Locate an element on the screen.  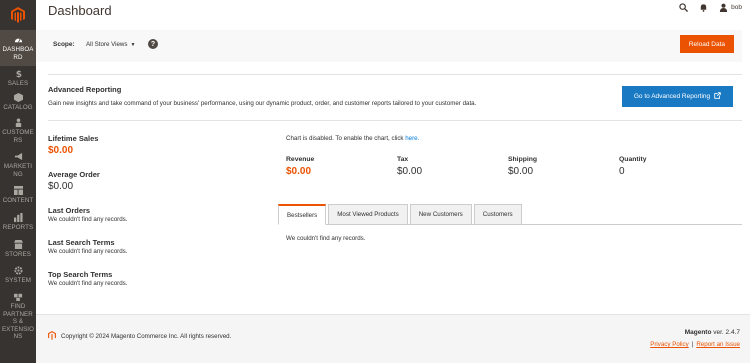
tab-most-viewed-products: Most Viewed Products is located at coordinates (368, 214).